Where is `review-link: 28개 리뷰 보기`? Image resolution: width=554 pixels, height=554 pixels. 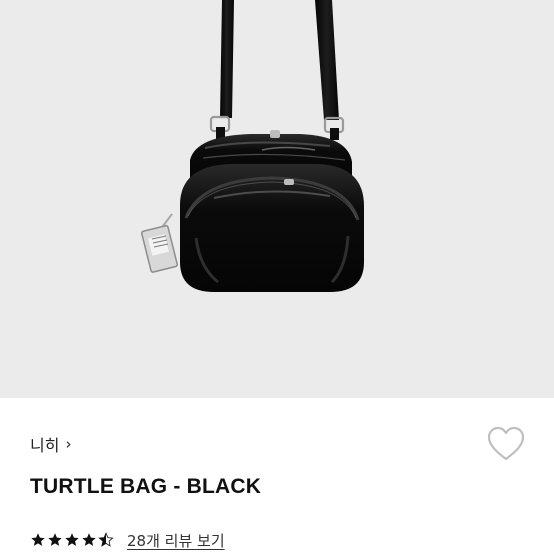 review-link: 28개 리뷰 보기 is located at coordinates (176, 540).